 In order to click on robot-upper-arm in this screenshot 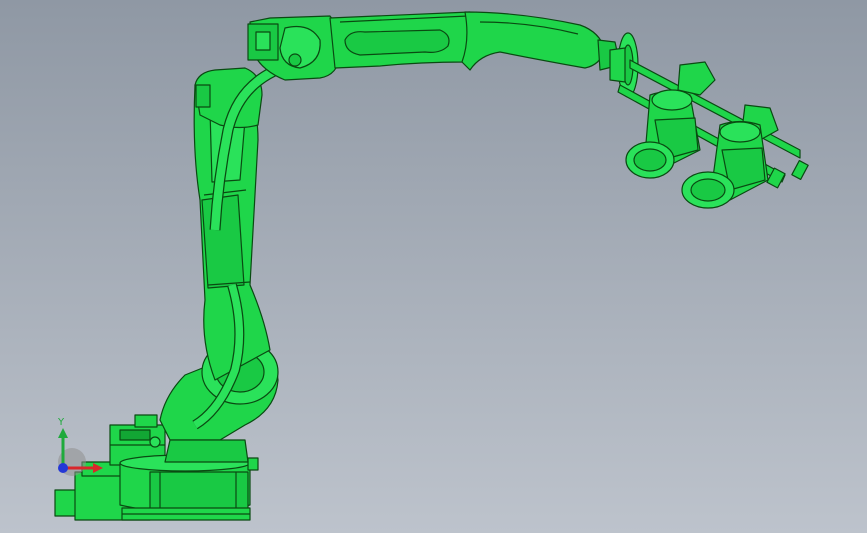, I will do `click(434, 46)`.